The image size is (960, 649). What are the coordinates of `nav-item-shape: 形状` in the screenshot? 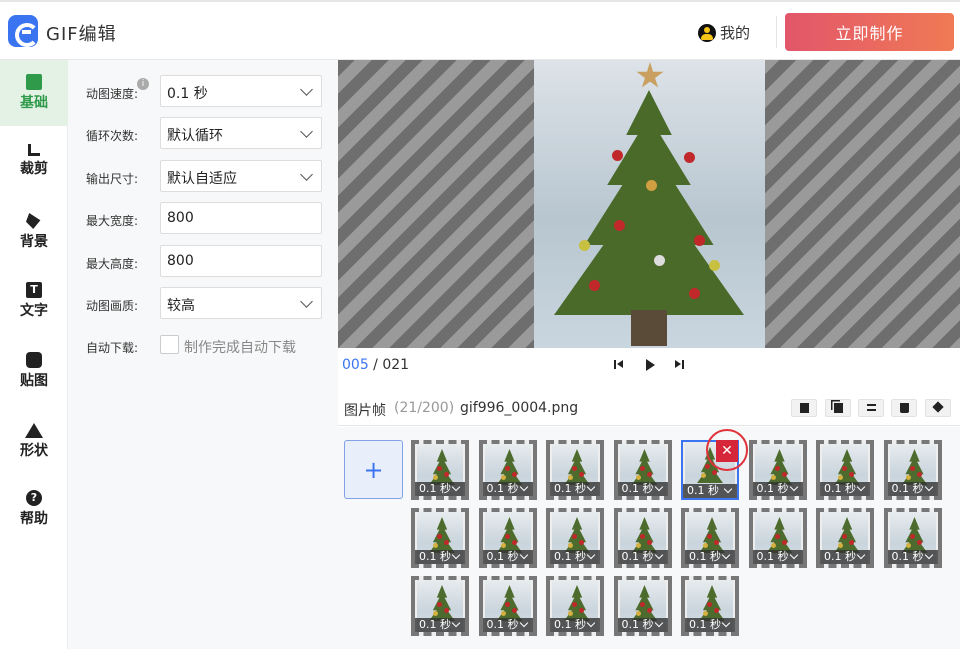 It's located at (34, 440).